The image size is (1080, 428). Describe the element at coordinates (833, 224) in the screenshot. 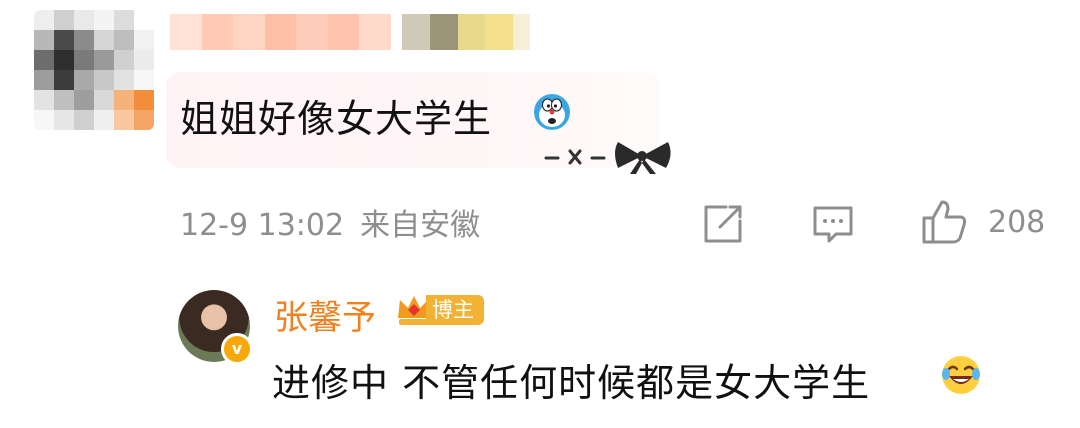

I see `comment-icon` at that location.